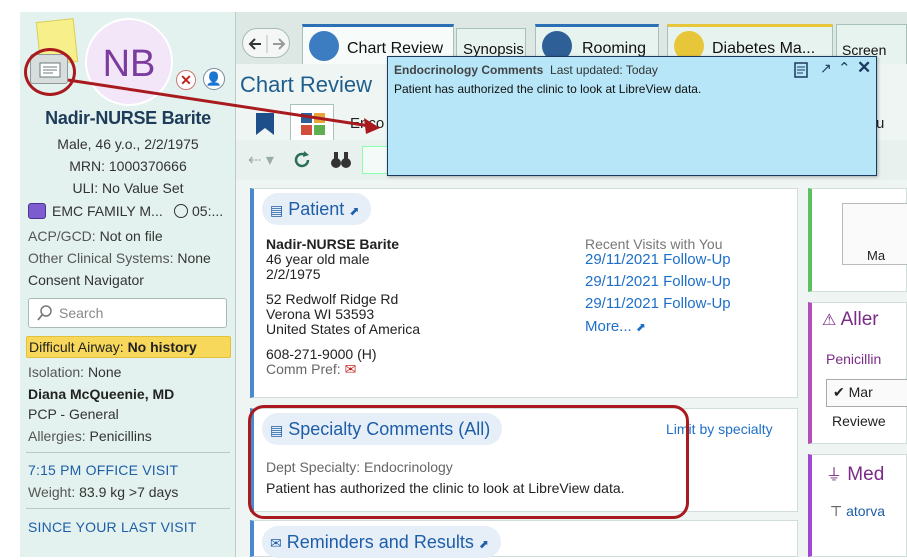 Image resolution: width=907 pixels, height=560 pixels. What do you see at coordinates (128, 166) in the screenshot?
I see `patient-mrn: MRN: 1000370666` at bounding box center [128, 166].